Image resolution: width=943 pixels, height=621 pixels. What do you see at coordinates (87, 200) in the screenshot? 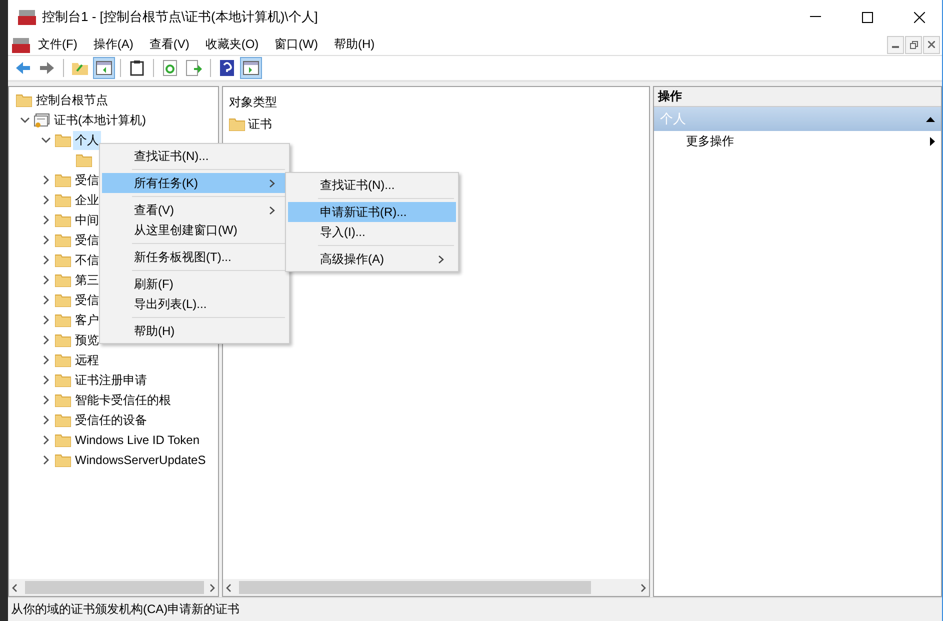
I see `tree-item: 企业` at bounding box center [87, 200].